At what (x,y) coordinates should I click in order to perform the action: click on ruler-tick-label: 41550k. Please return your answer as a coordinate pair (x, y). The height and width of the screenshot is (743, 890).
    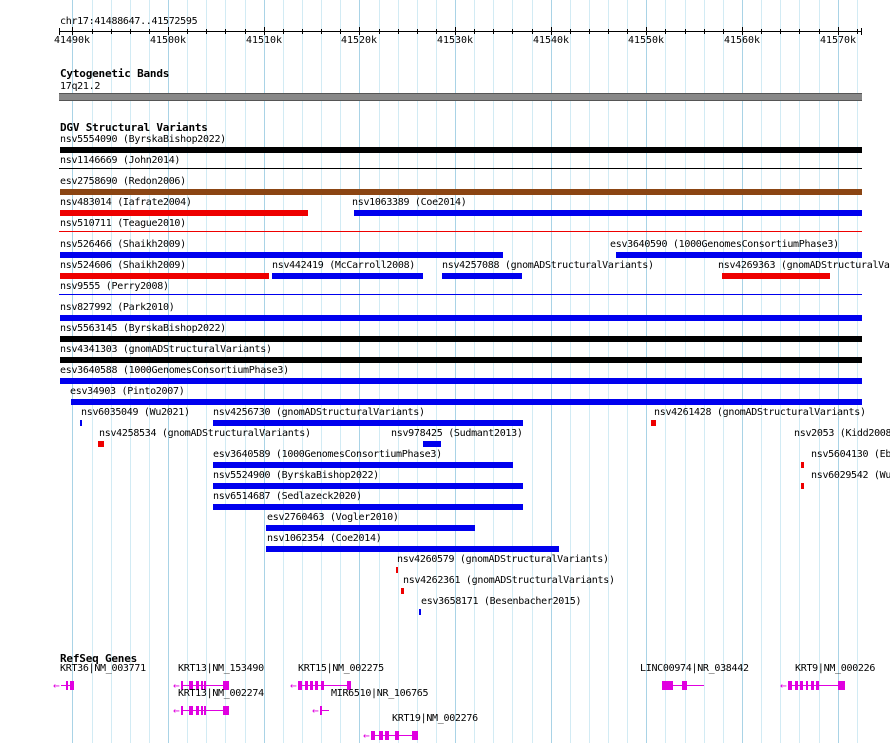
    Looking at the image, I should click on (646, 40).